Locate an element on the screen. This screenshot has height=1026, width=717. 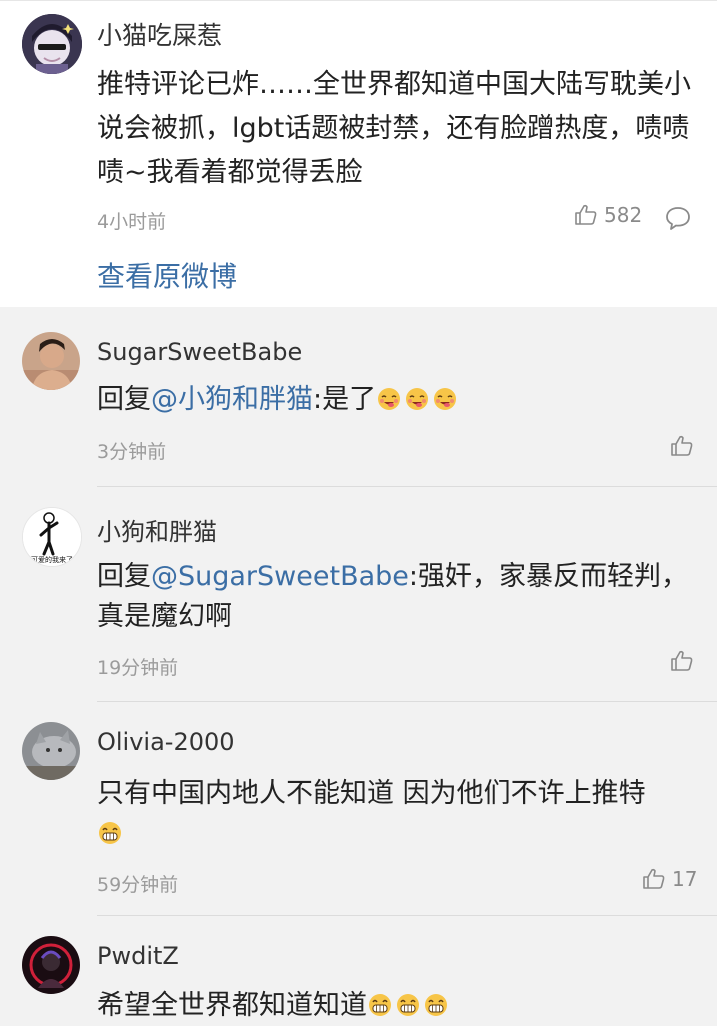
username: 小猫吃屎惹 is located at coordinates (159, 34).